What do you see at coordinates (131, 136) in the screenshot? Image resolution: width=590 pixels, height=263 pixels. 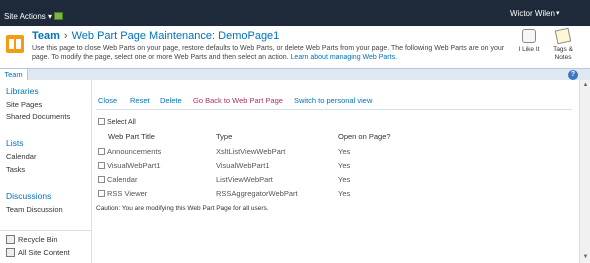 I see `column-header-title: Web Part Title` at bounding box center [131, 136].